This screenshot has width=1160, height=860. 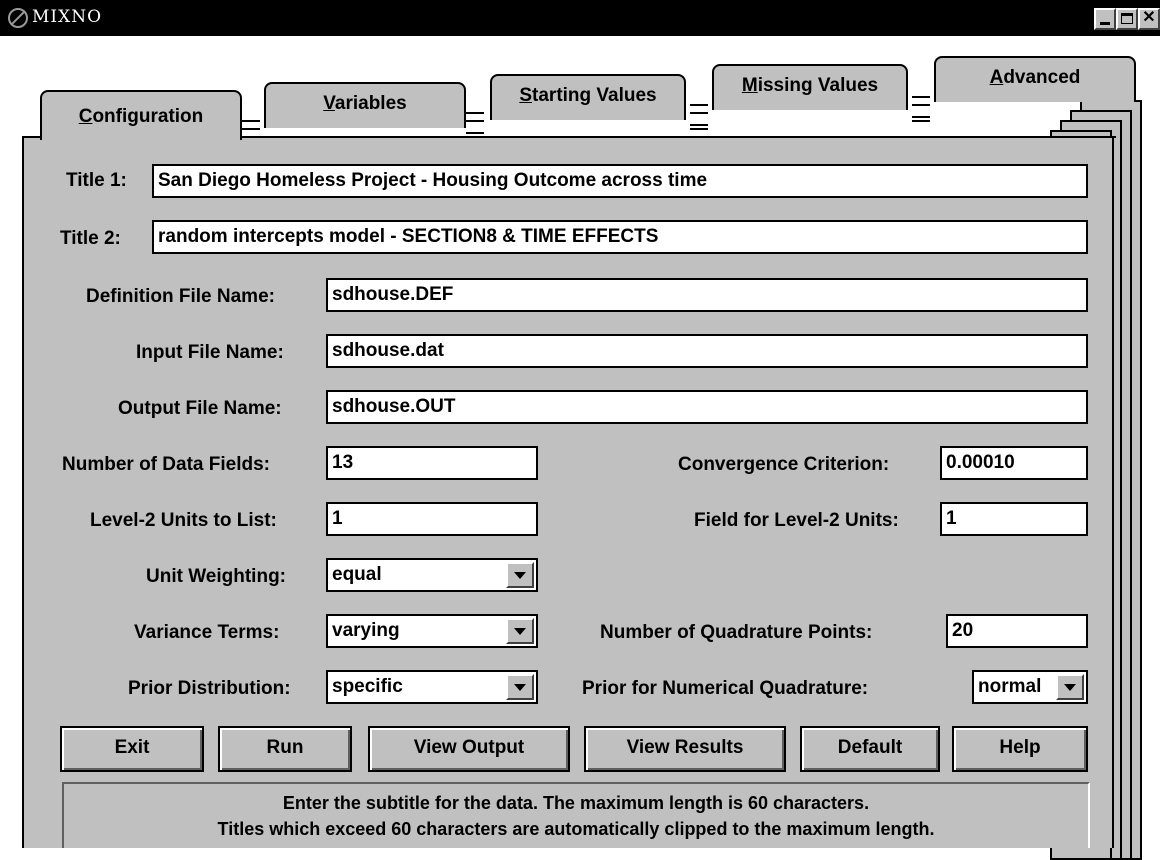 I want to click on level2-units-list-label: Level-2 Units to List:, so click(x=183, y=520).